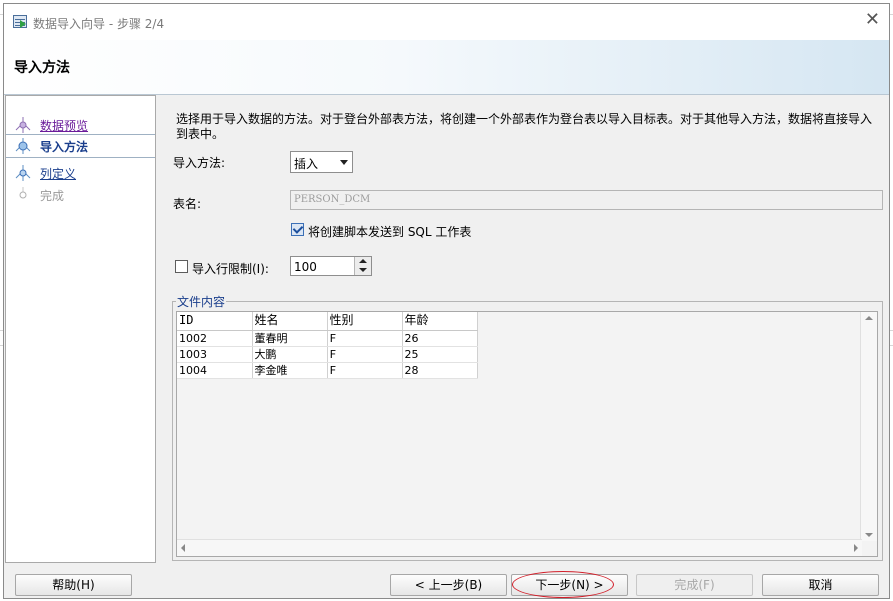  I want to click on column-header: ID, so click(215, 321).